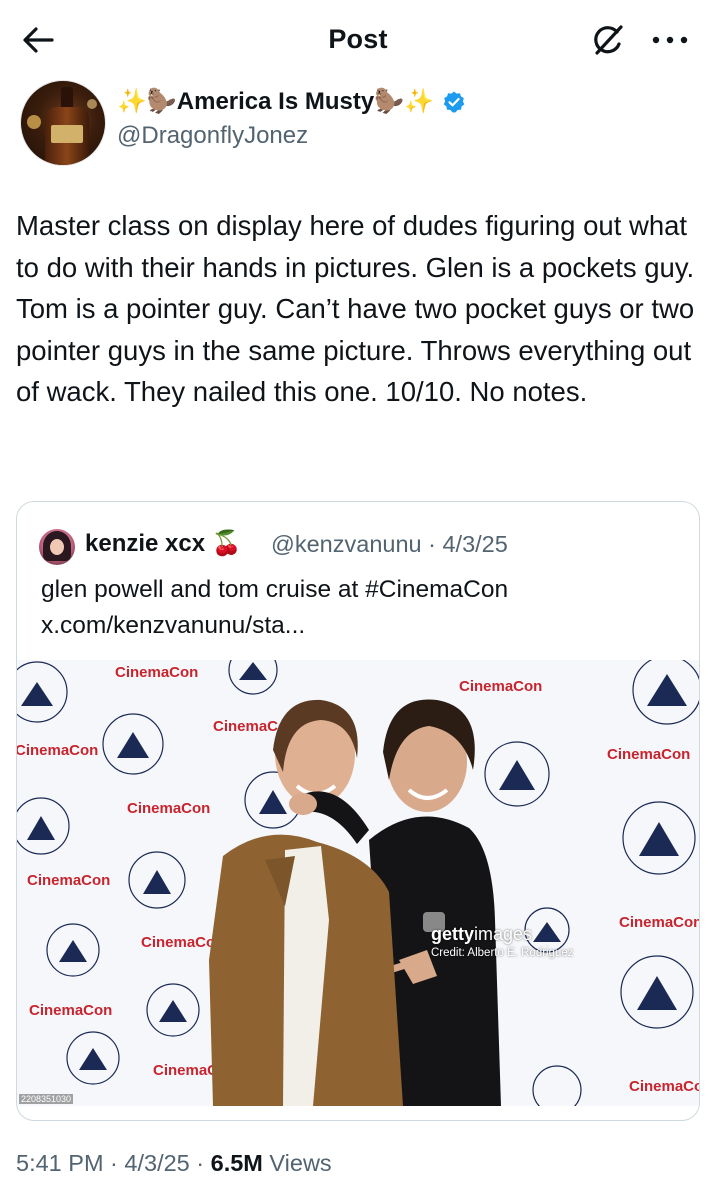  I want to click on photo-credit: Credit: Alberto E. Rodriguez, so click(502, 953).